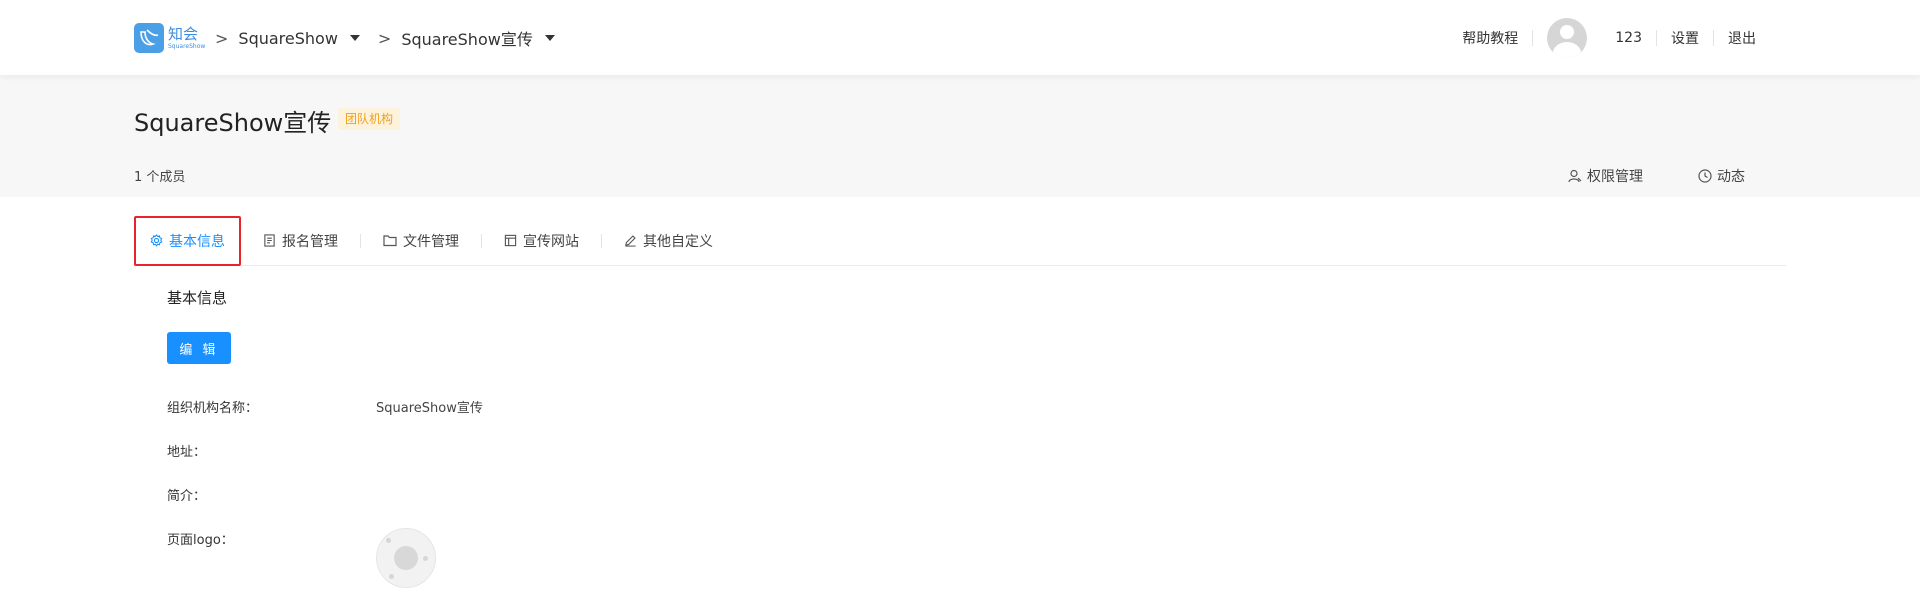 The height and width of the screenshot is (607, 1920). I want to click on breadcrumb-label: SquareShow, so click(288, 38).